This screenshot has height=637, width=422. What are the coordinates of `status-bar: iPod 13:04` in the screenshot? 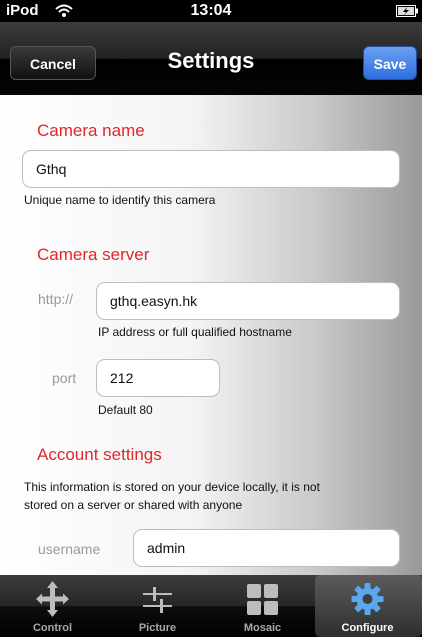 It's located at (211, 11).